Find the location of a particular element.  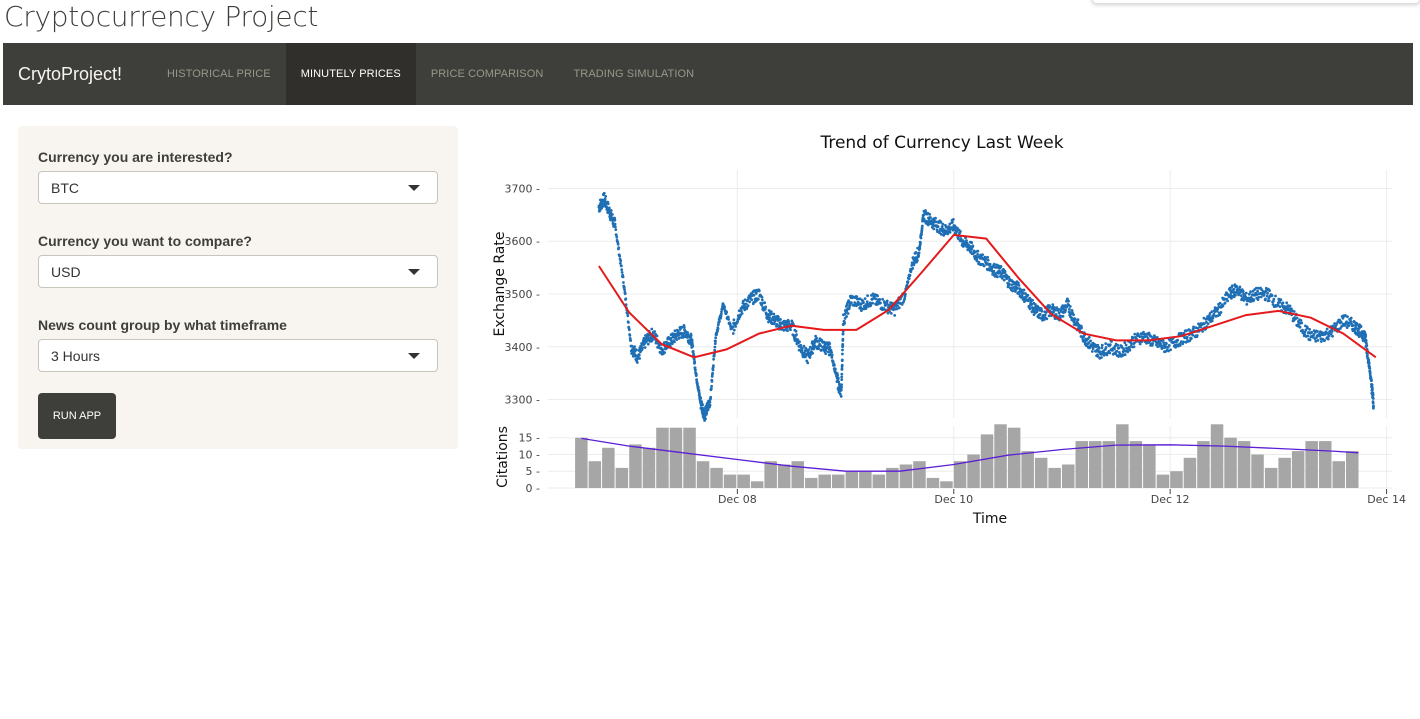

currency-select: BTC is located at coordinates (238, 187).